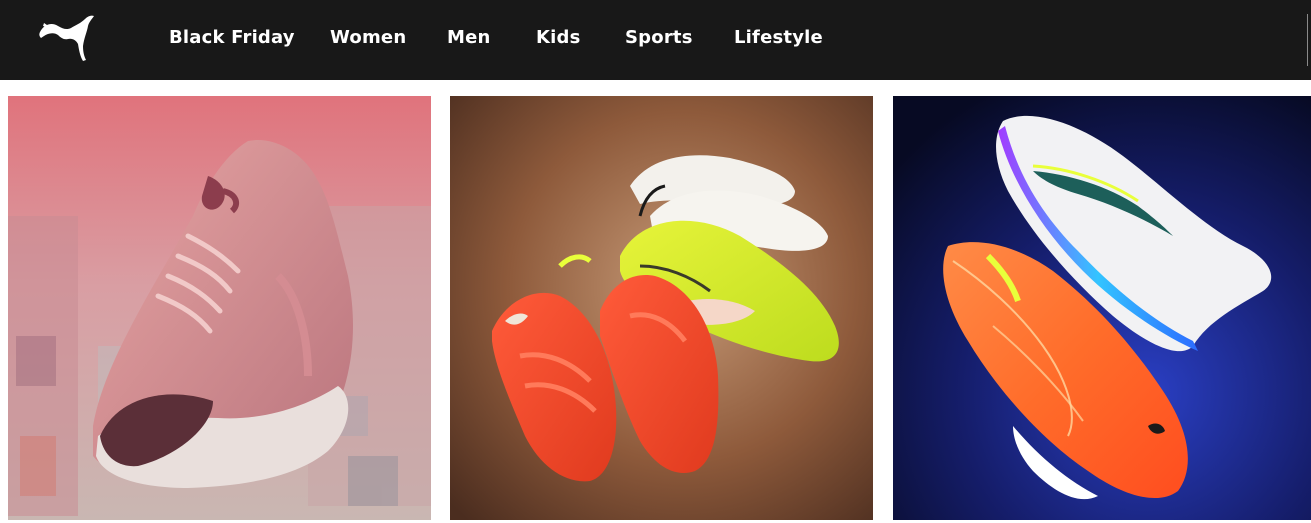 The image size is (1311, 523). What do you see at coordinates (469, 37) in the screenshot?
I see `nav-item-men: Men` at bounding box center [469, 37].